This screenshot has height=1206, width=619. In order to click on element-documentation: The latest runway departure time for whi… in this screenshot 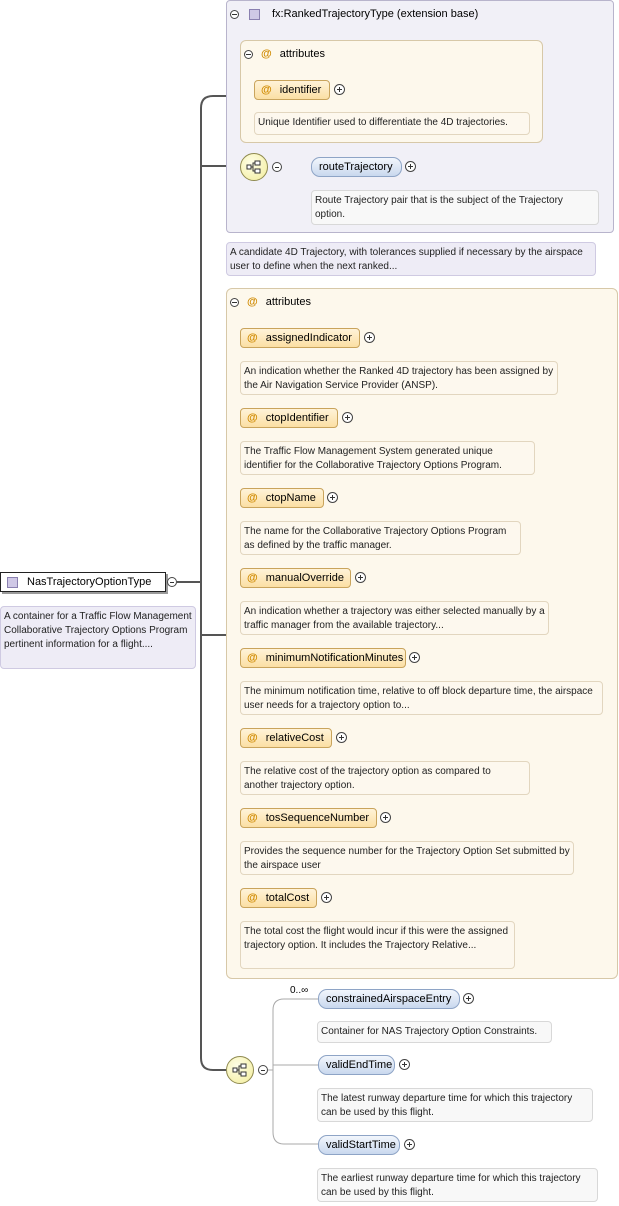, I will do `click(455, 1105)`.